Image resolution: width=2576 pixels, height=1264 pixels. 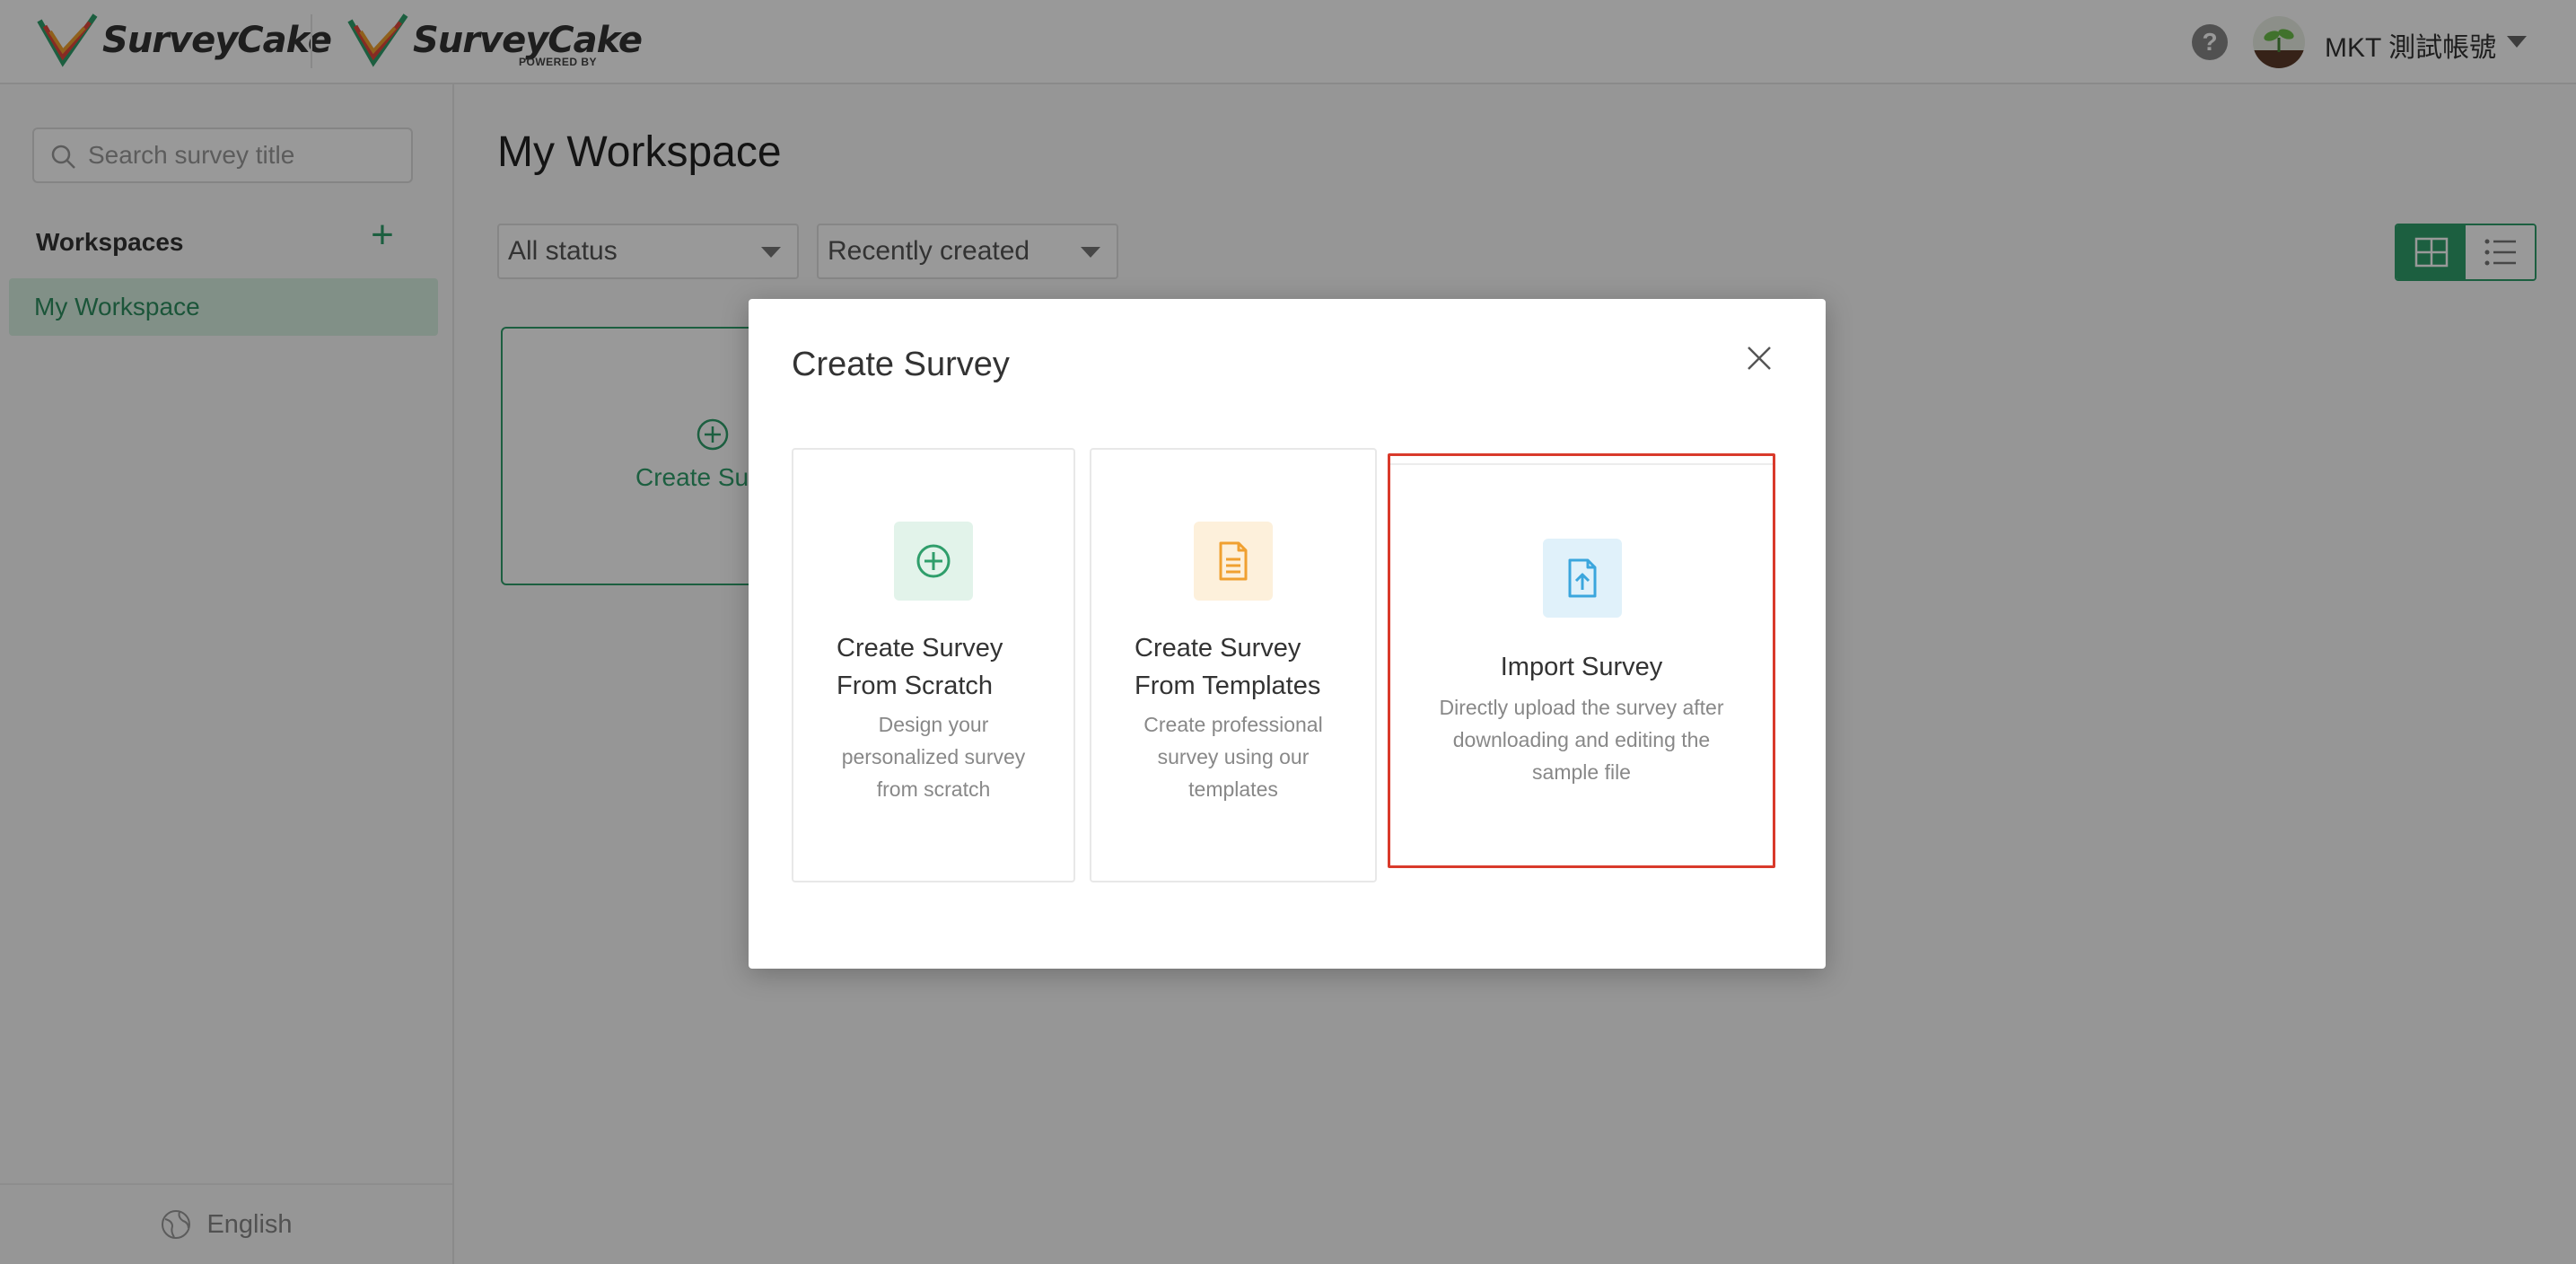 What do you see at coordinates (1228, 686) in the screenshot?
I see `templates-title-line2: From Templates` at bounding box center [1228, 686].